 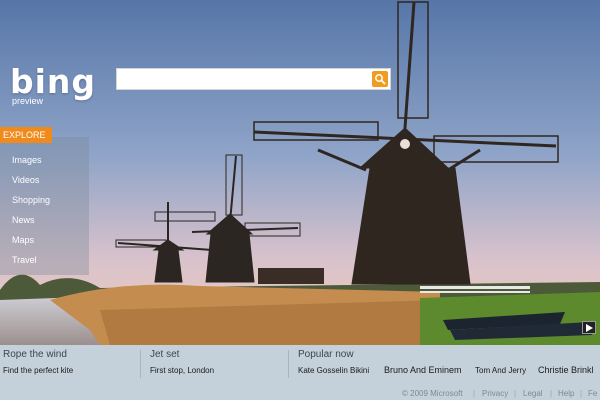 I want to click on footer-link-privacy: Privacy, so click(x=495, y=393).